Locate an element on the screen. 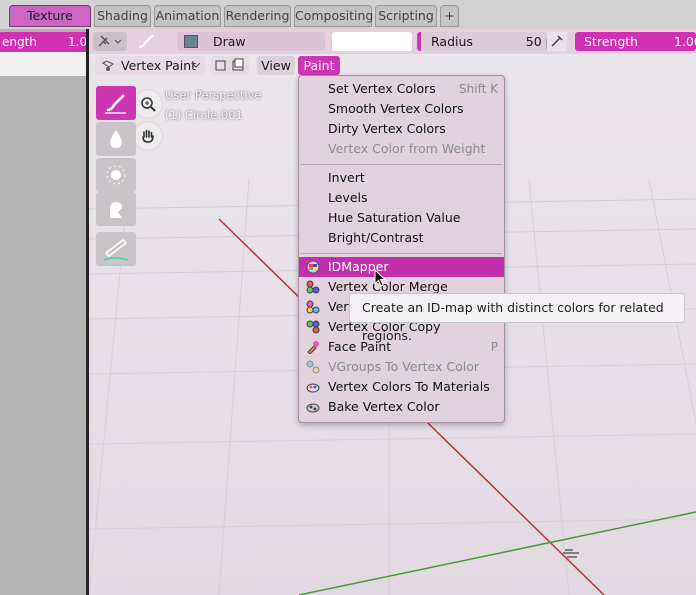 The height and width of the screenshot is (595, 696). tab-animation: Animation is located at coordinates (187, 16).